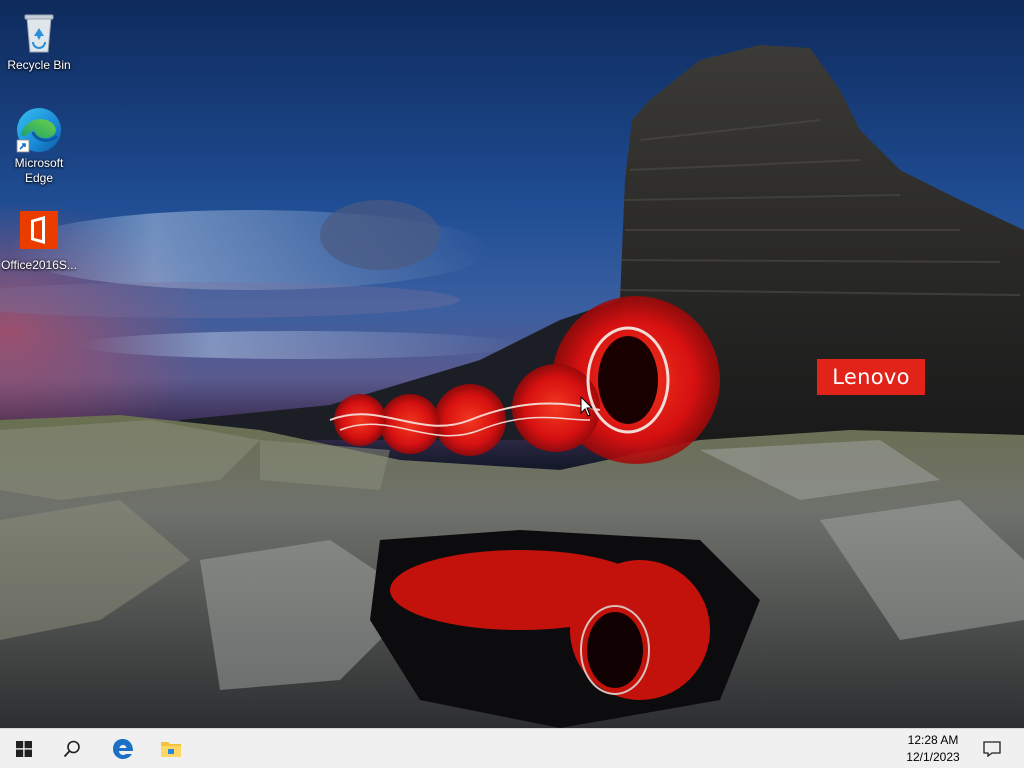 The image size is (1024, 769). I want to click on recycle-bin-icon, so click(39, 32).